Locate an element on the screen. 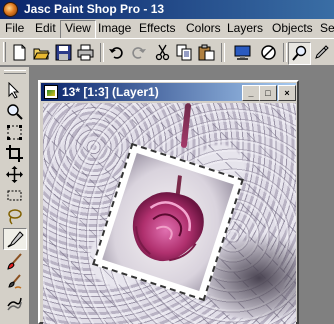  selection-tool is located at coordinates (14, 195).